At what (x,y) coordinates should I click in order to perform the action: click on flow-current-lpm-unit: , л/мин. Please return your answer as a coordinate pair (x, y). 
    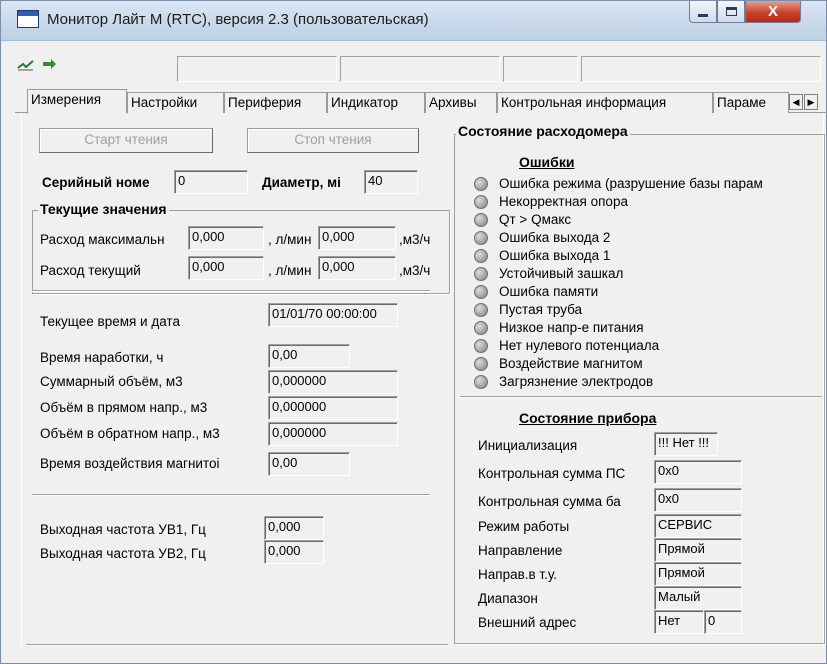
    Looking at the image, I should click on (290, 270).